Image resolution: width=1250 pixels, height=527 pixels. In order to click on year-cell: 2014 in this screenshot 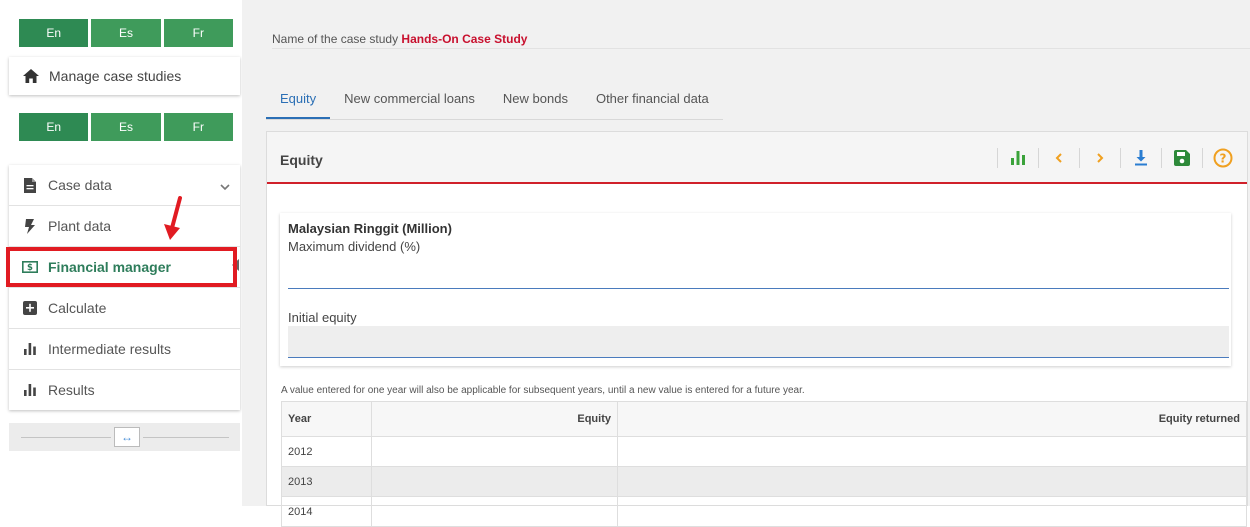, I will do `click(326, 511)`.